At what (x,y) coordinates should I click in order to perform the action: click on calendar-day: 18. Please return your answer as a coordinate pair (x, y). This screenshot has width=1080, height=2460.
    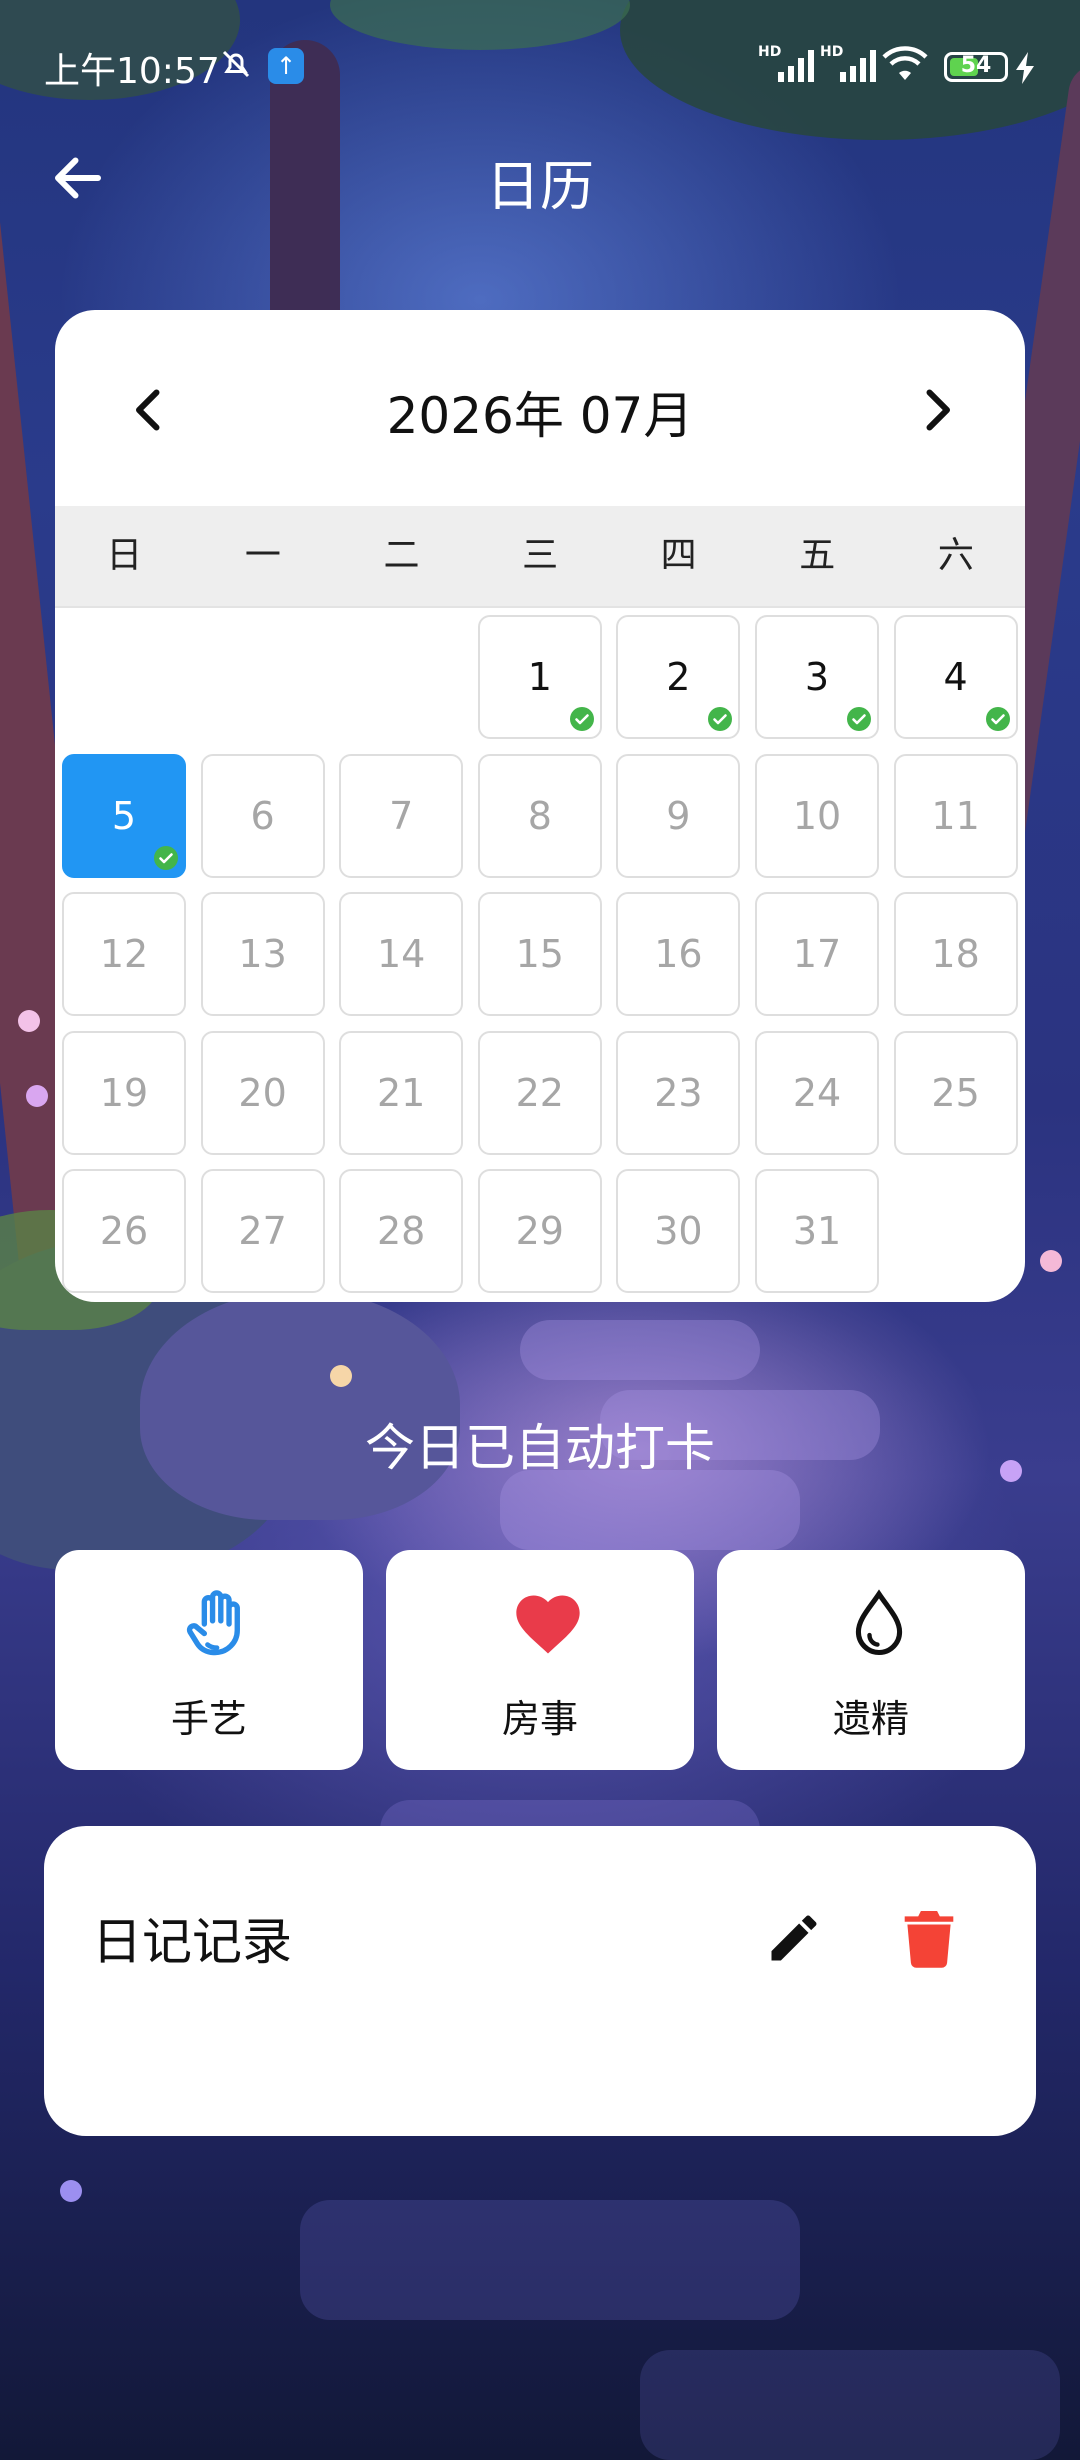
    Looking at the image, I should click on (955, 954).